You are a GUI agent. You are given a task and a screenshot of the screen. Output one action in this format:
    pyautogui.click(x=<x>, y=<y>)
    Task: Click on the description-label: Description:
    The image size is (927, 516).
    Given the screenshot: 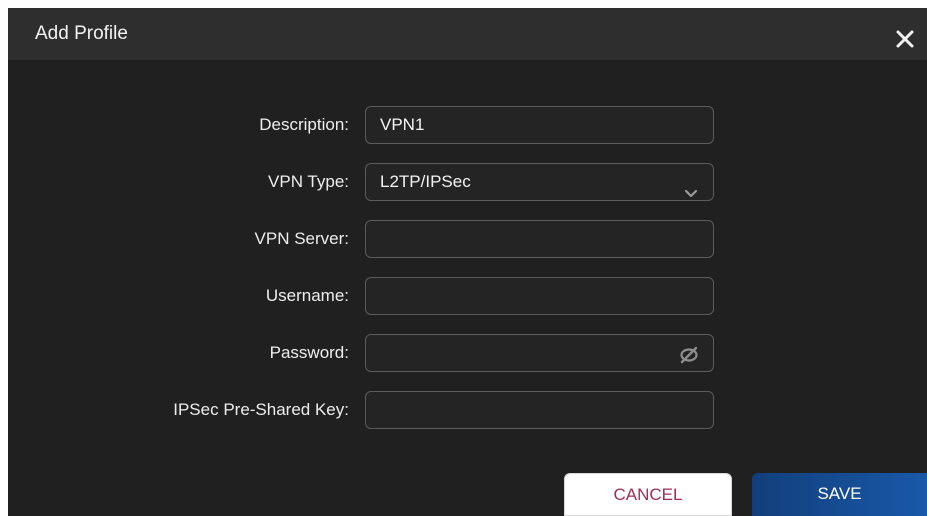 What is the action you would take?
    pyautogui.click(x=304, y=124)
    